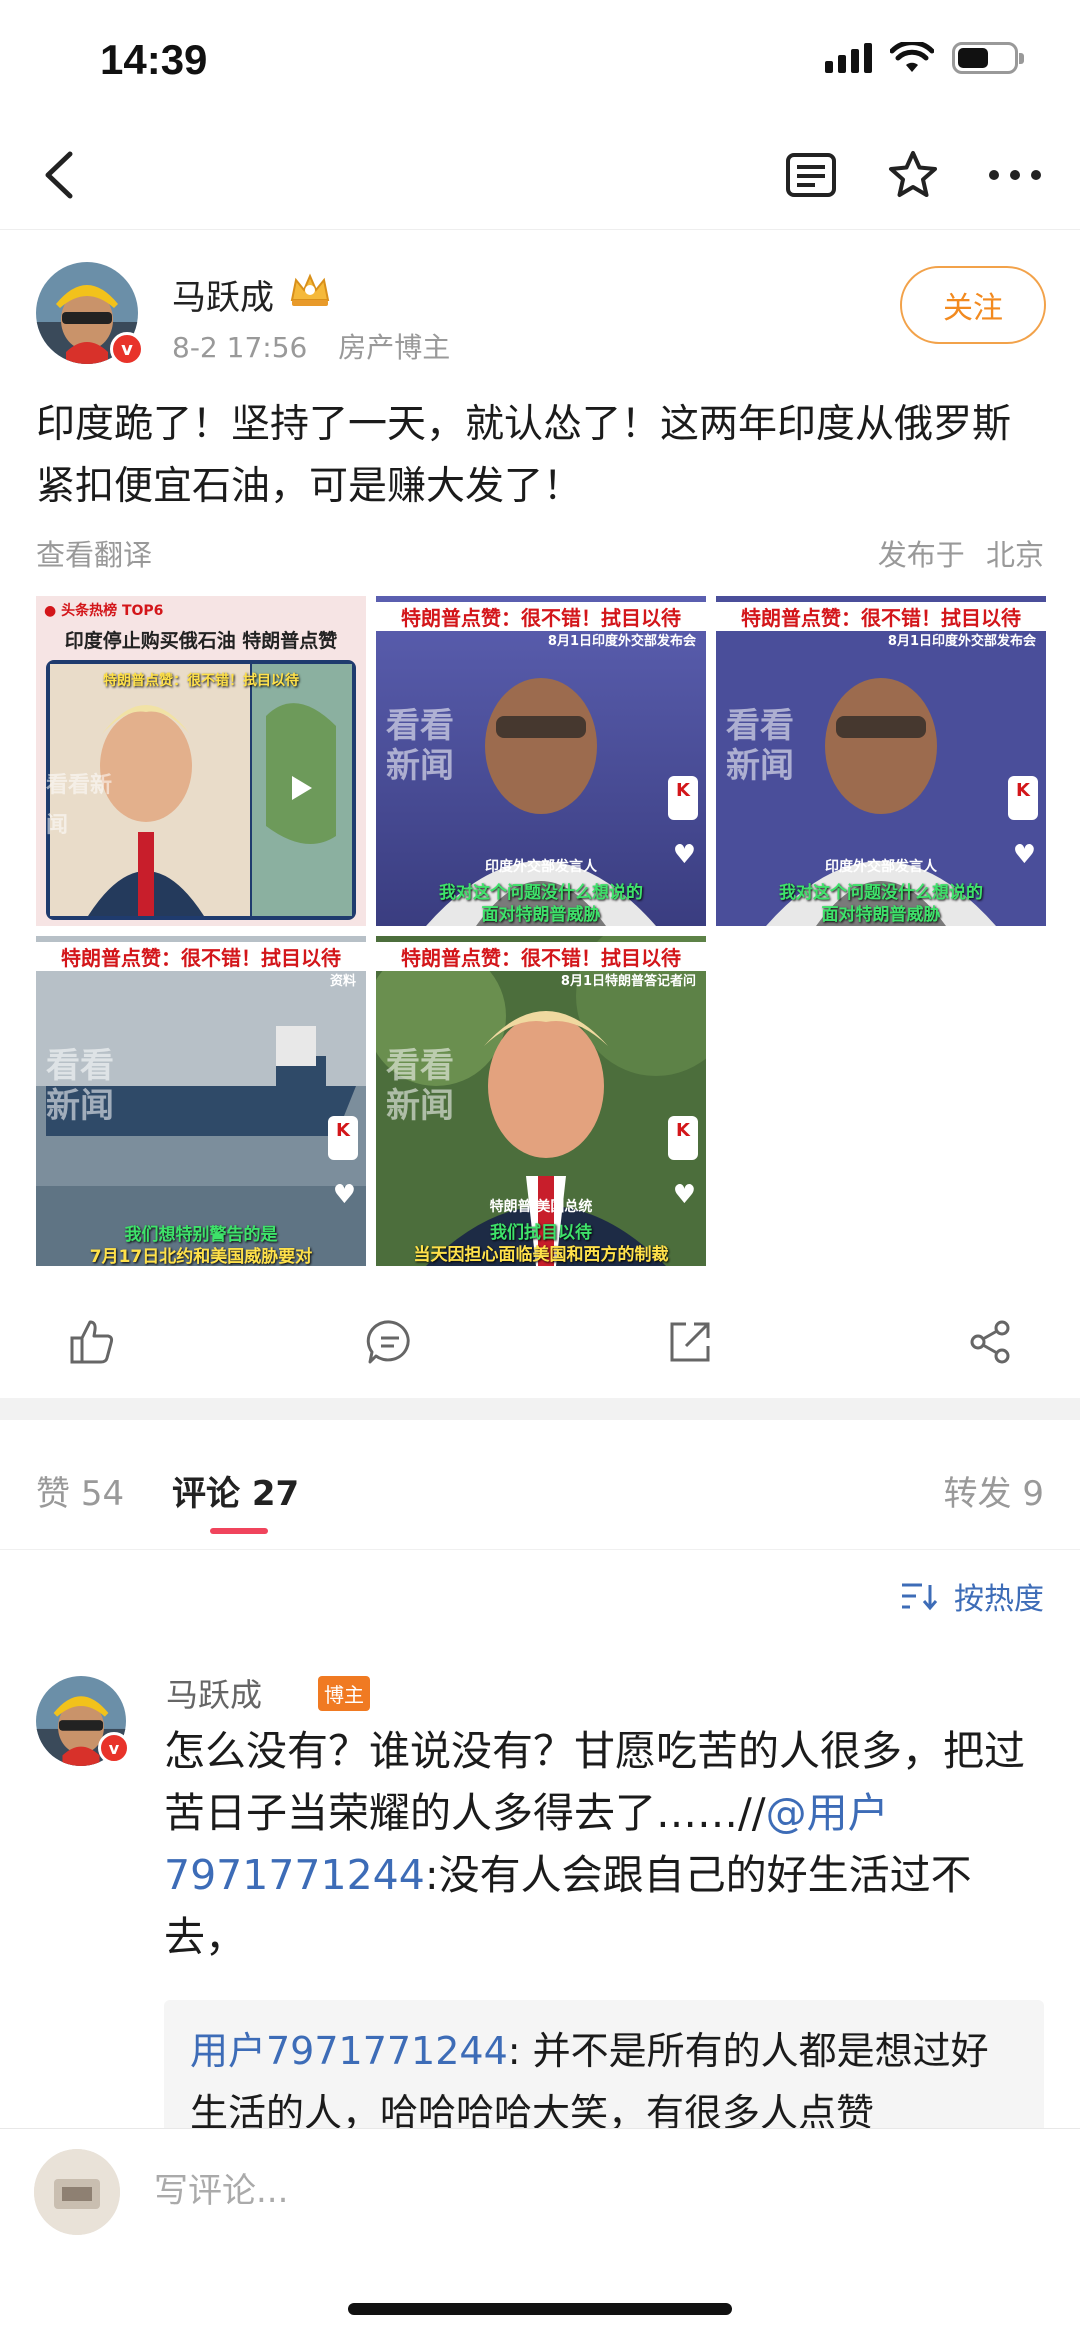 The image size is (1080, 2337). Describe the element at coordinates (154, 59) in the screenshot. I see `status-time: 14:39` at that location.